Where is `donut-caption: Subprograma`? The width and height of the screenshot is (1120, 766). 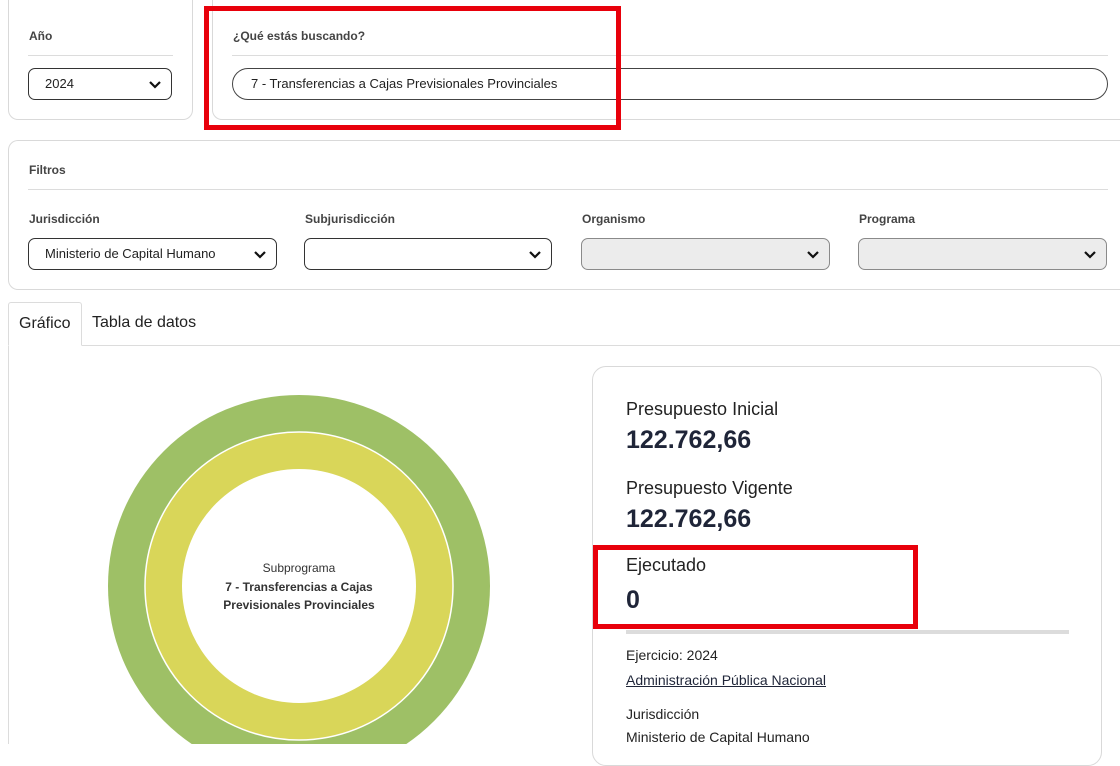
donut-caption: Subprograma is located at coordinates (299, 568).